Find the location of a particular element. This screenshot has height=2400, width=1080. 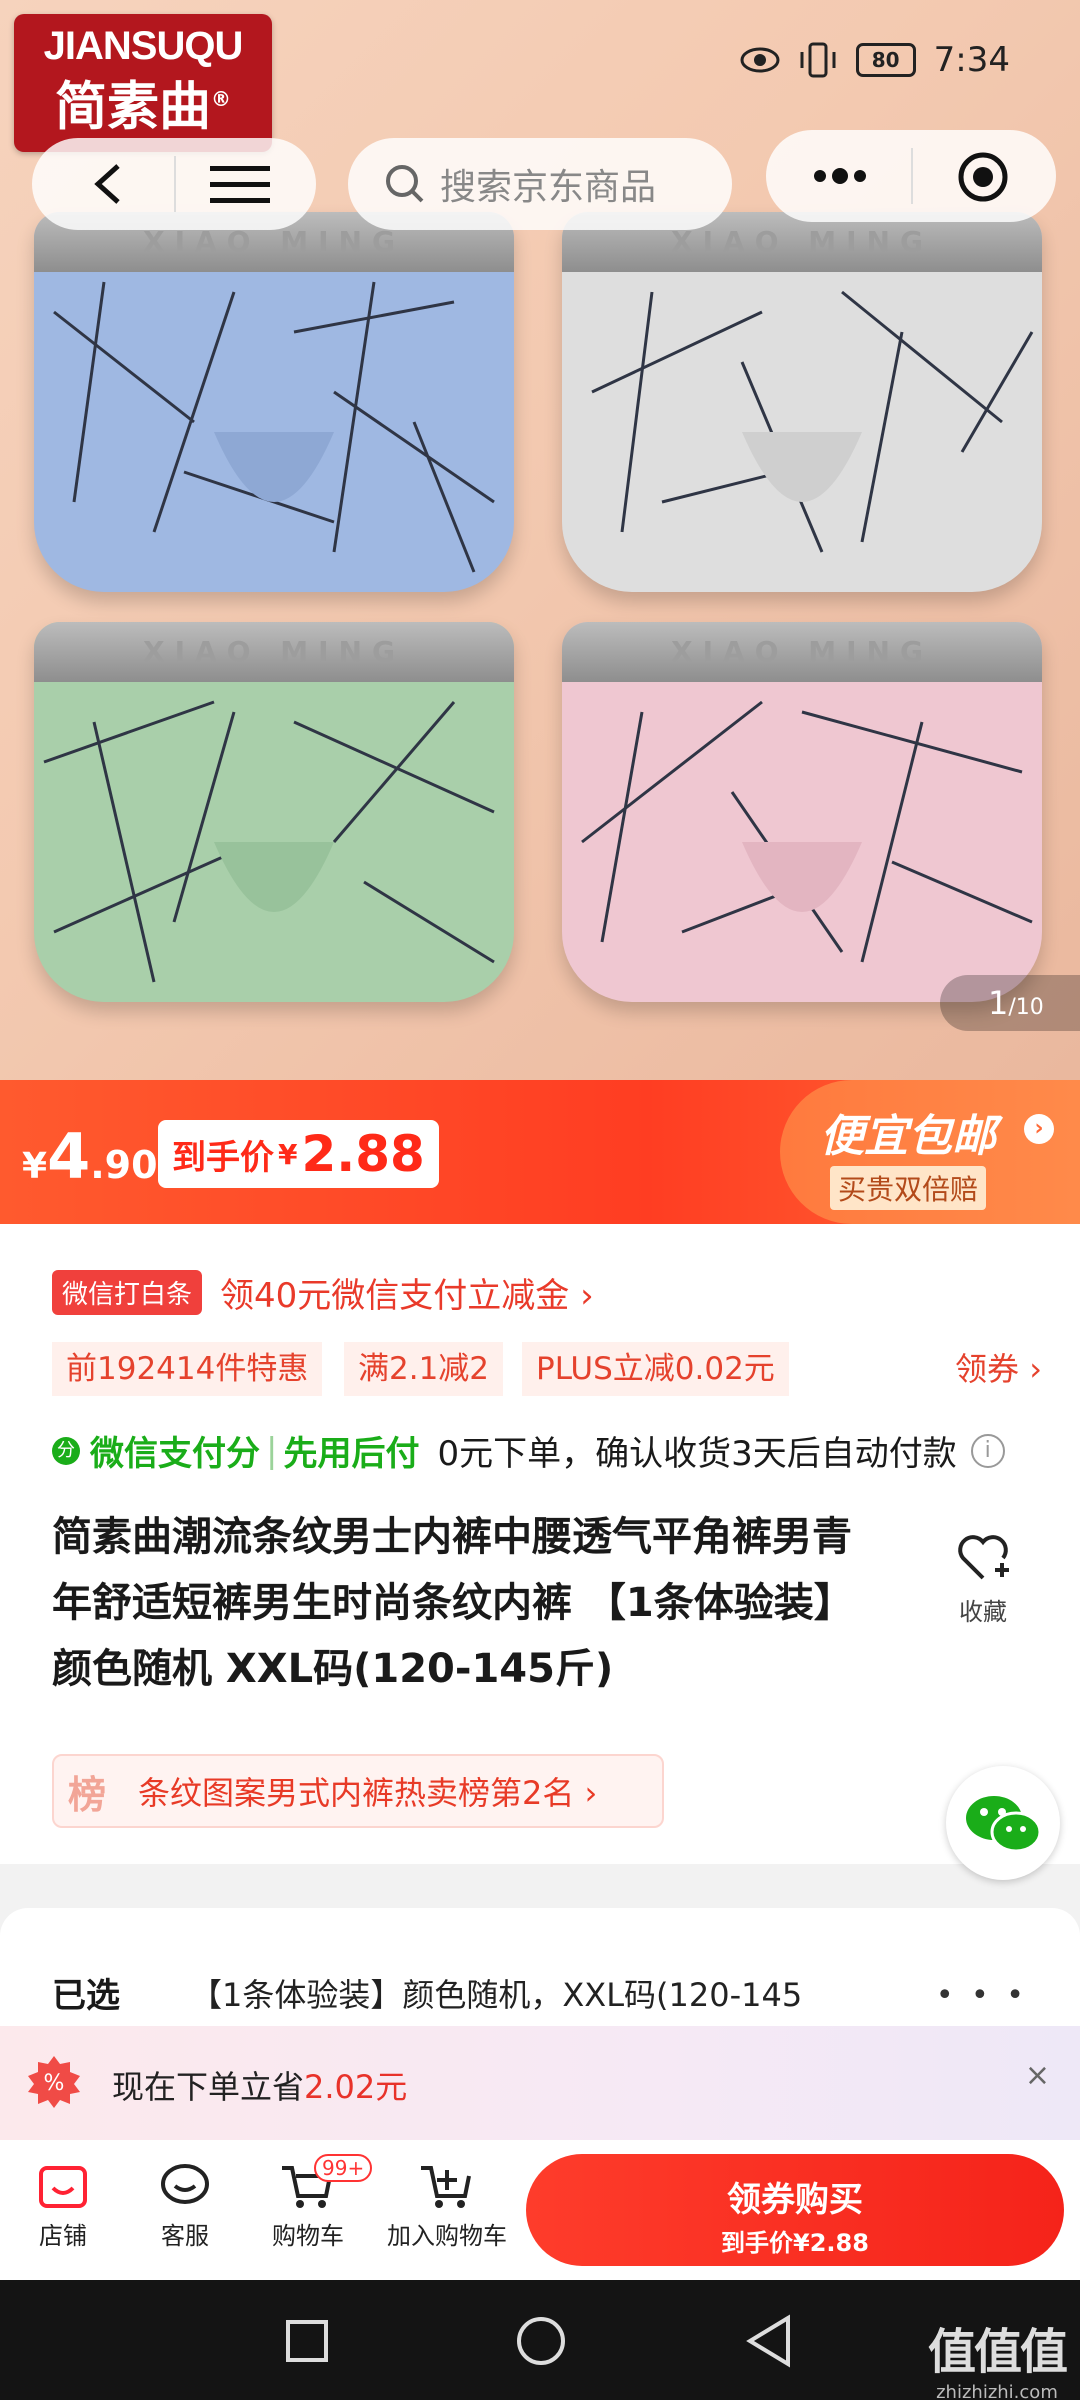

shop-label: 店铺 is located at coordinates (63, 2236).